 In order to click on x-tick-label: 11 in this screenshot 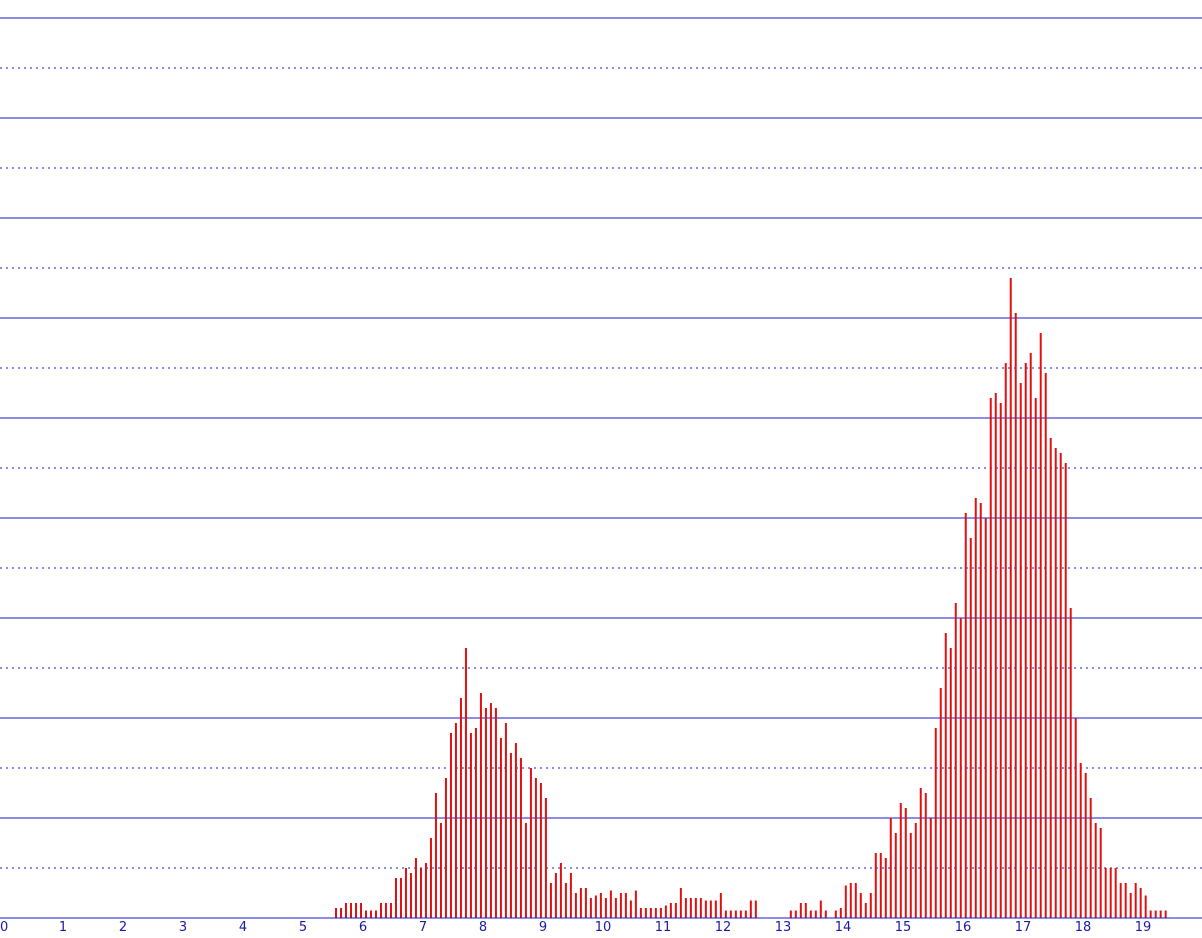, I will do `click(663, 927)`.